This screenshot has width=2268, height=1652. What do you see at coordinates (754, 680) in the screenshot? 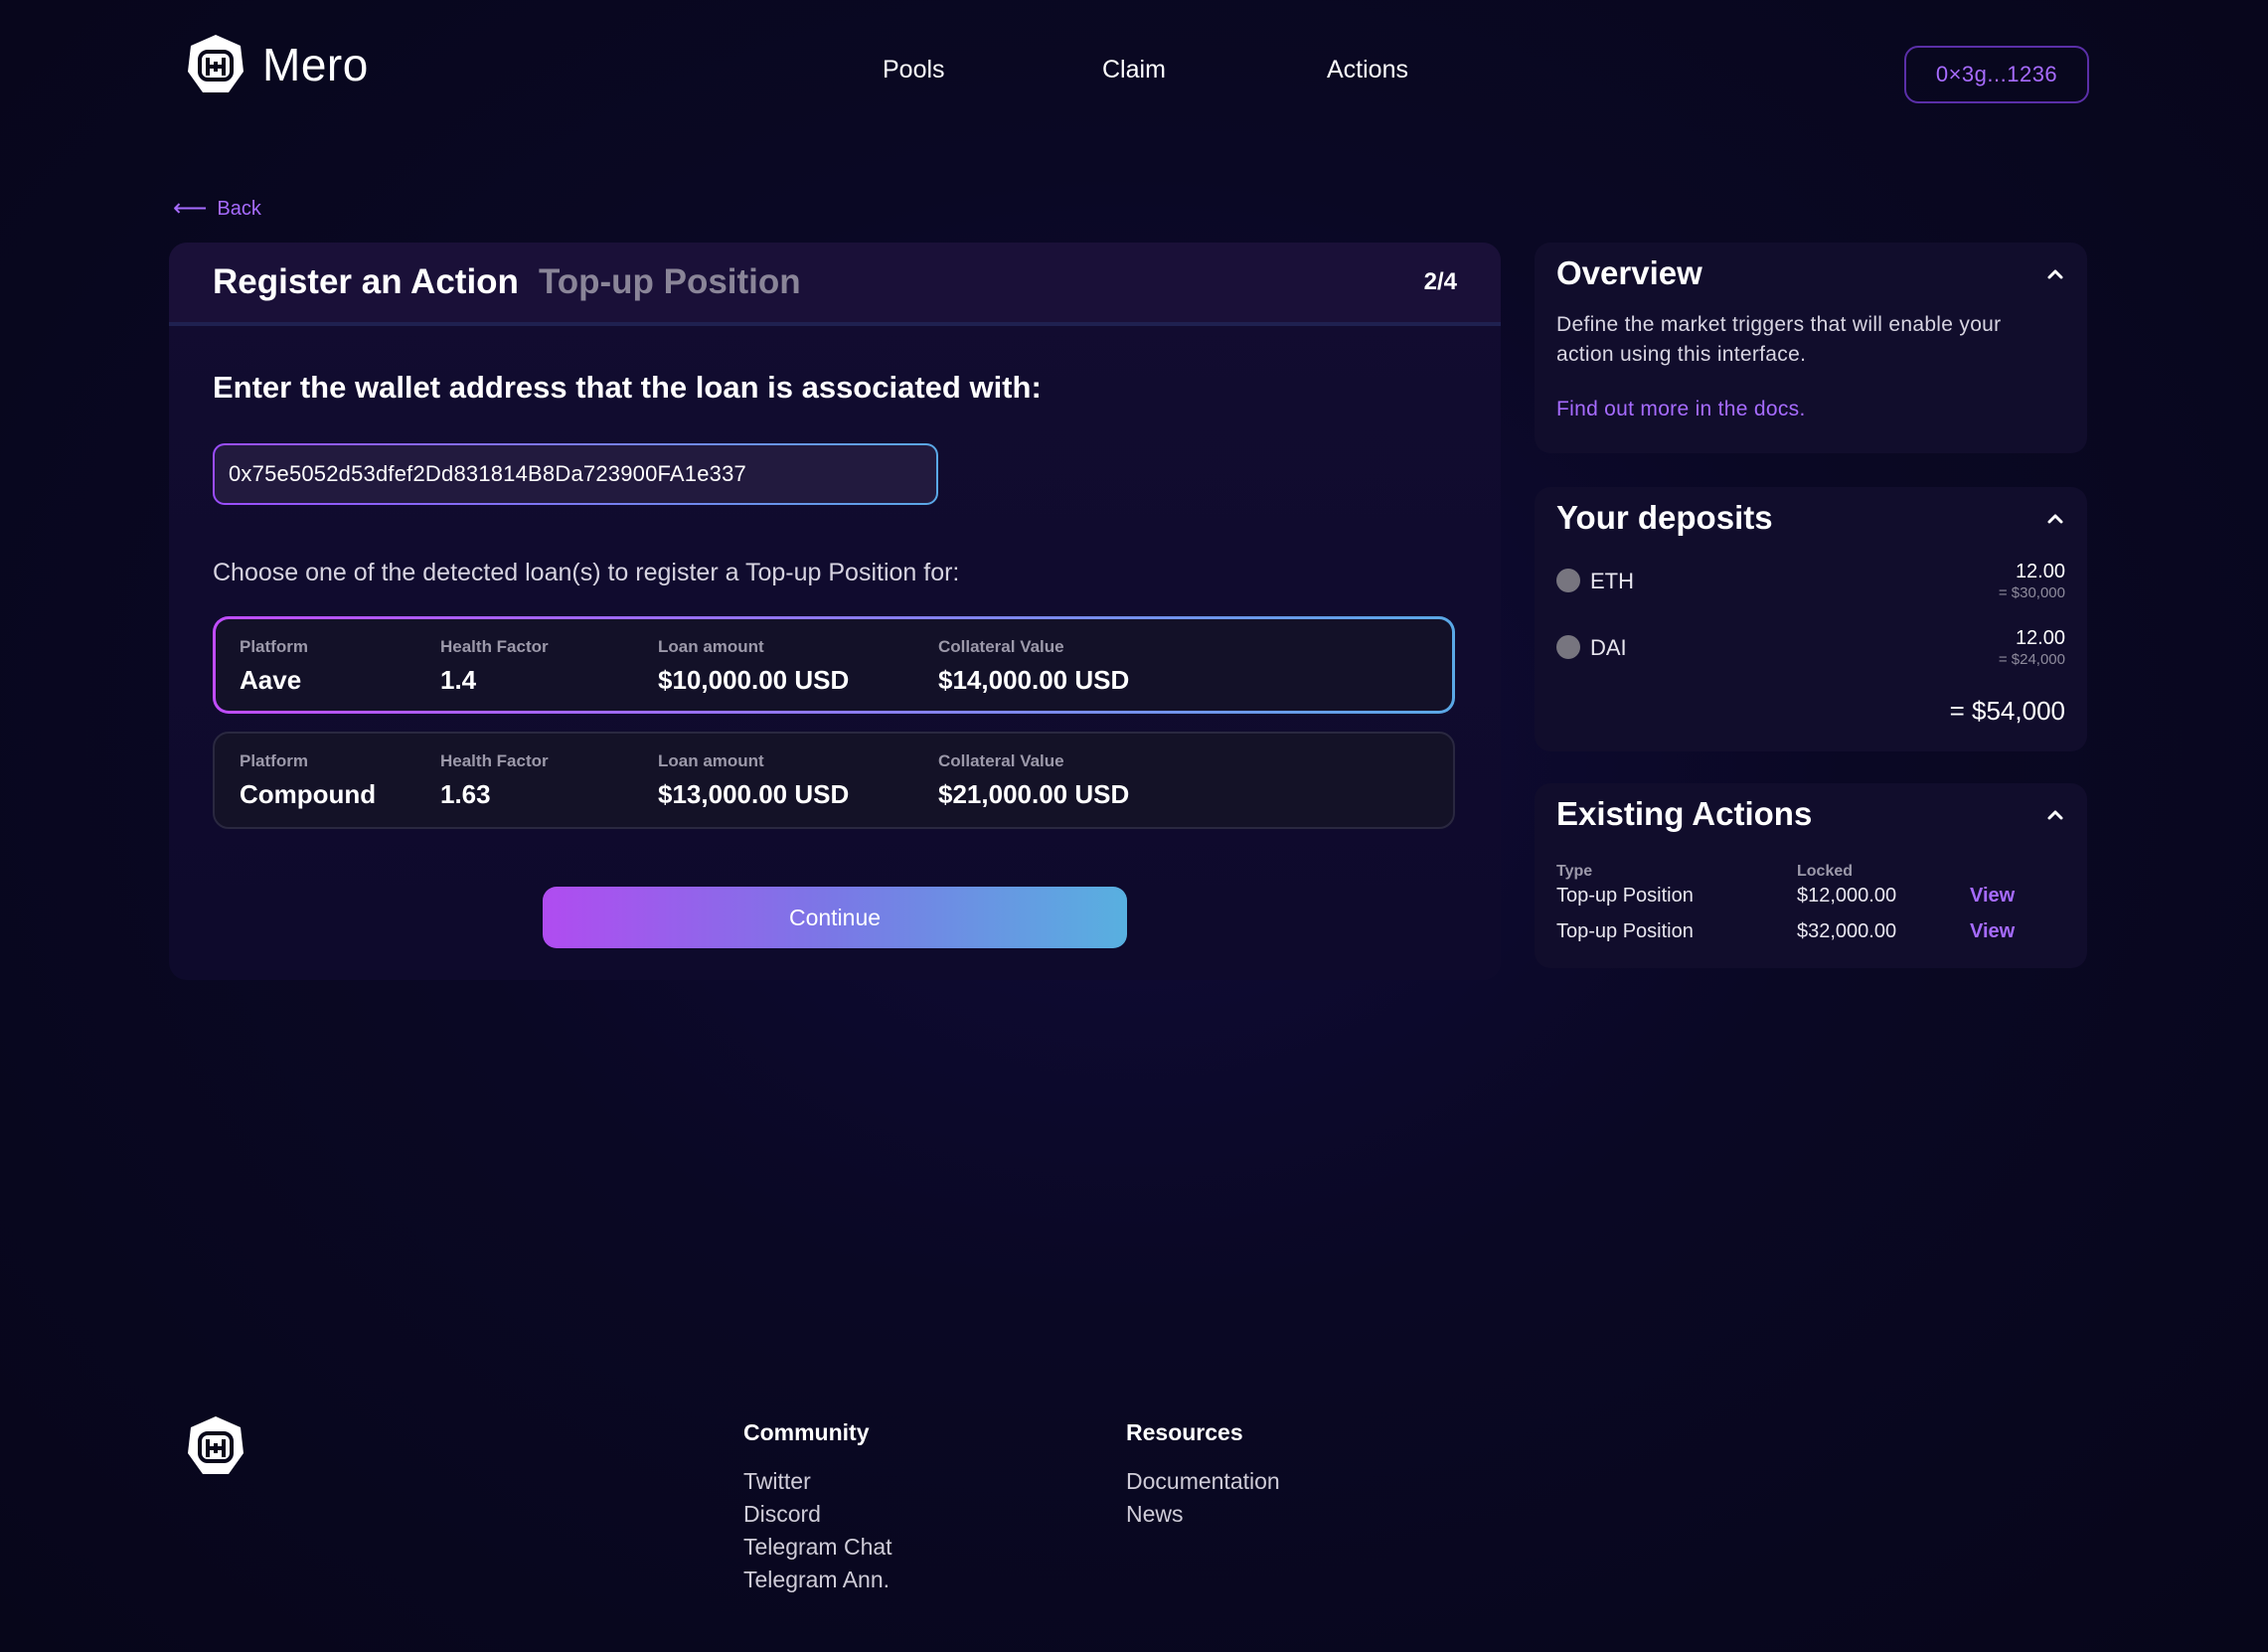
I see `loan-amount-value: $10,000.00 USD` at bounding box center [754, 680].